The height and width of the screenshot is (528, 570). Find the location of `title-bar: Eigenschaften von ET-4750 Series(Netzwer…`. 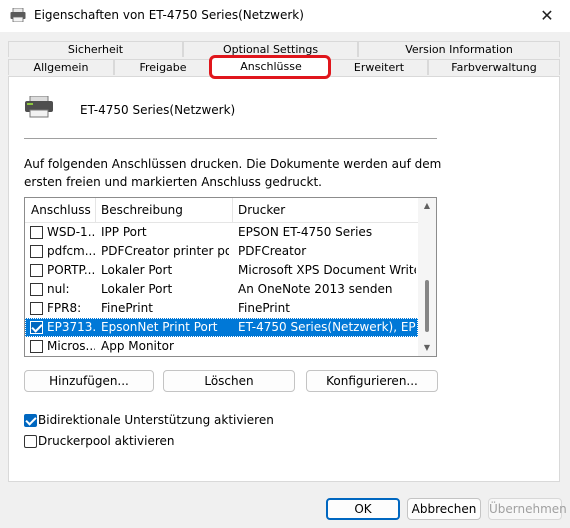

title-bar: Eigenschaften von ET-4750 Series(Netzwer… is located at coordinates (285, 16).